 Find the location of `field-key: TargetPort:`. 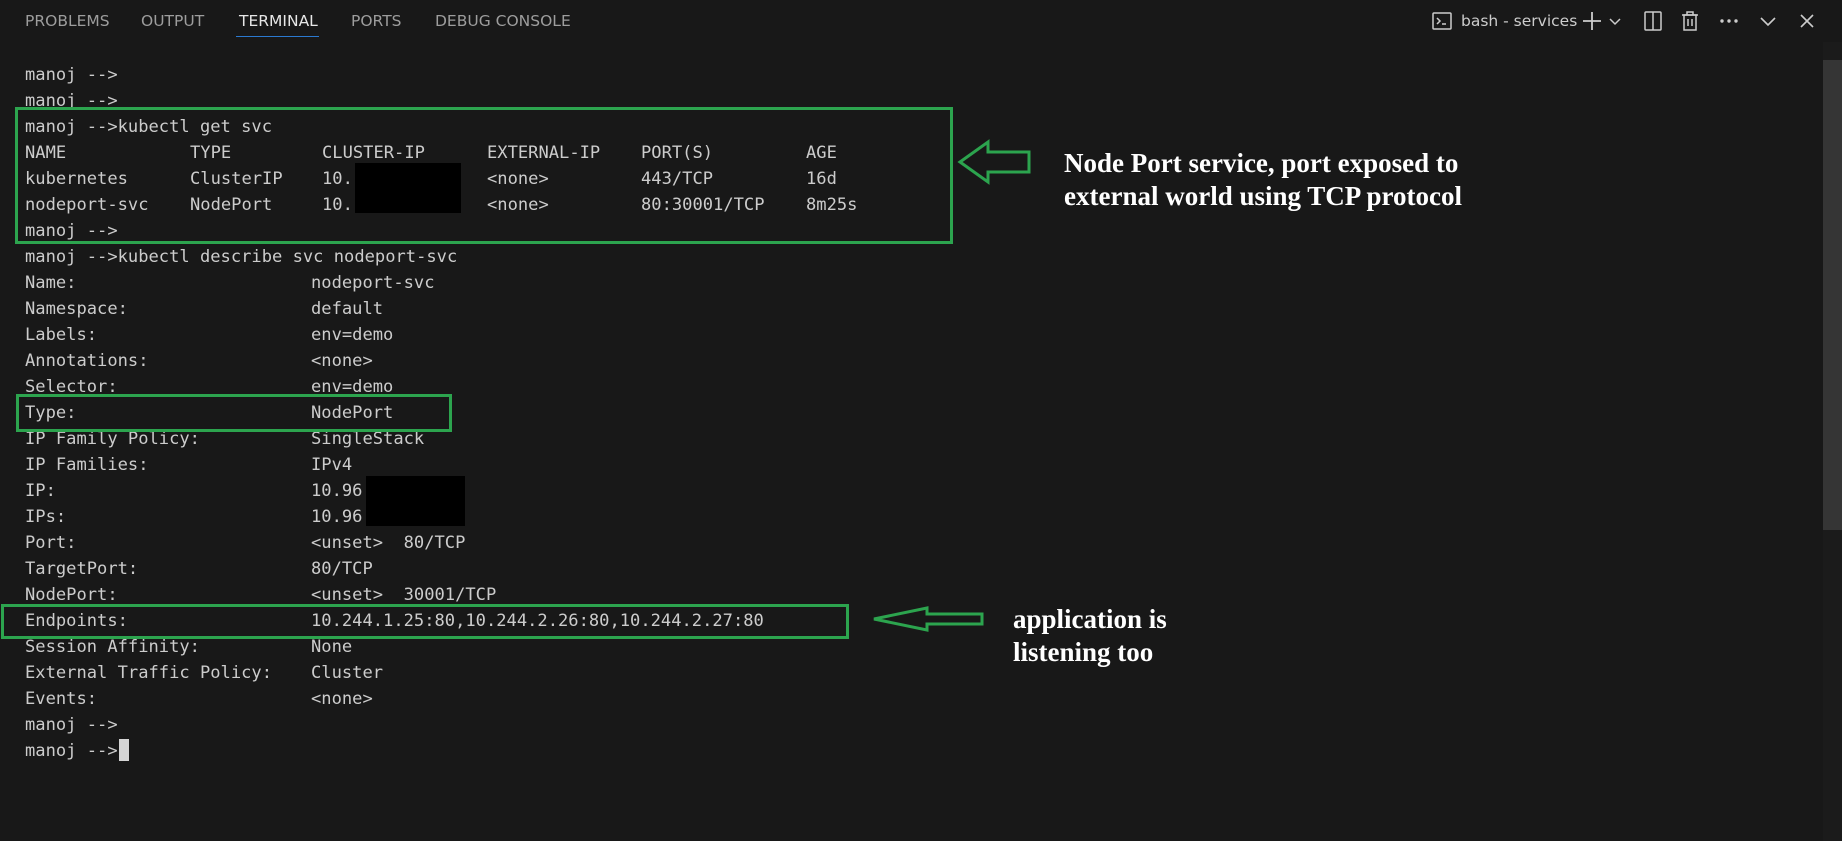

field-key: TargetPort: is located at coordinates (82, 569).